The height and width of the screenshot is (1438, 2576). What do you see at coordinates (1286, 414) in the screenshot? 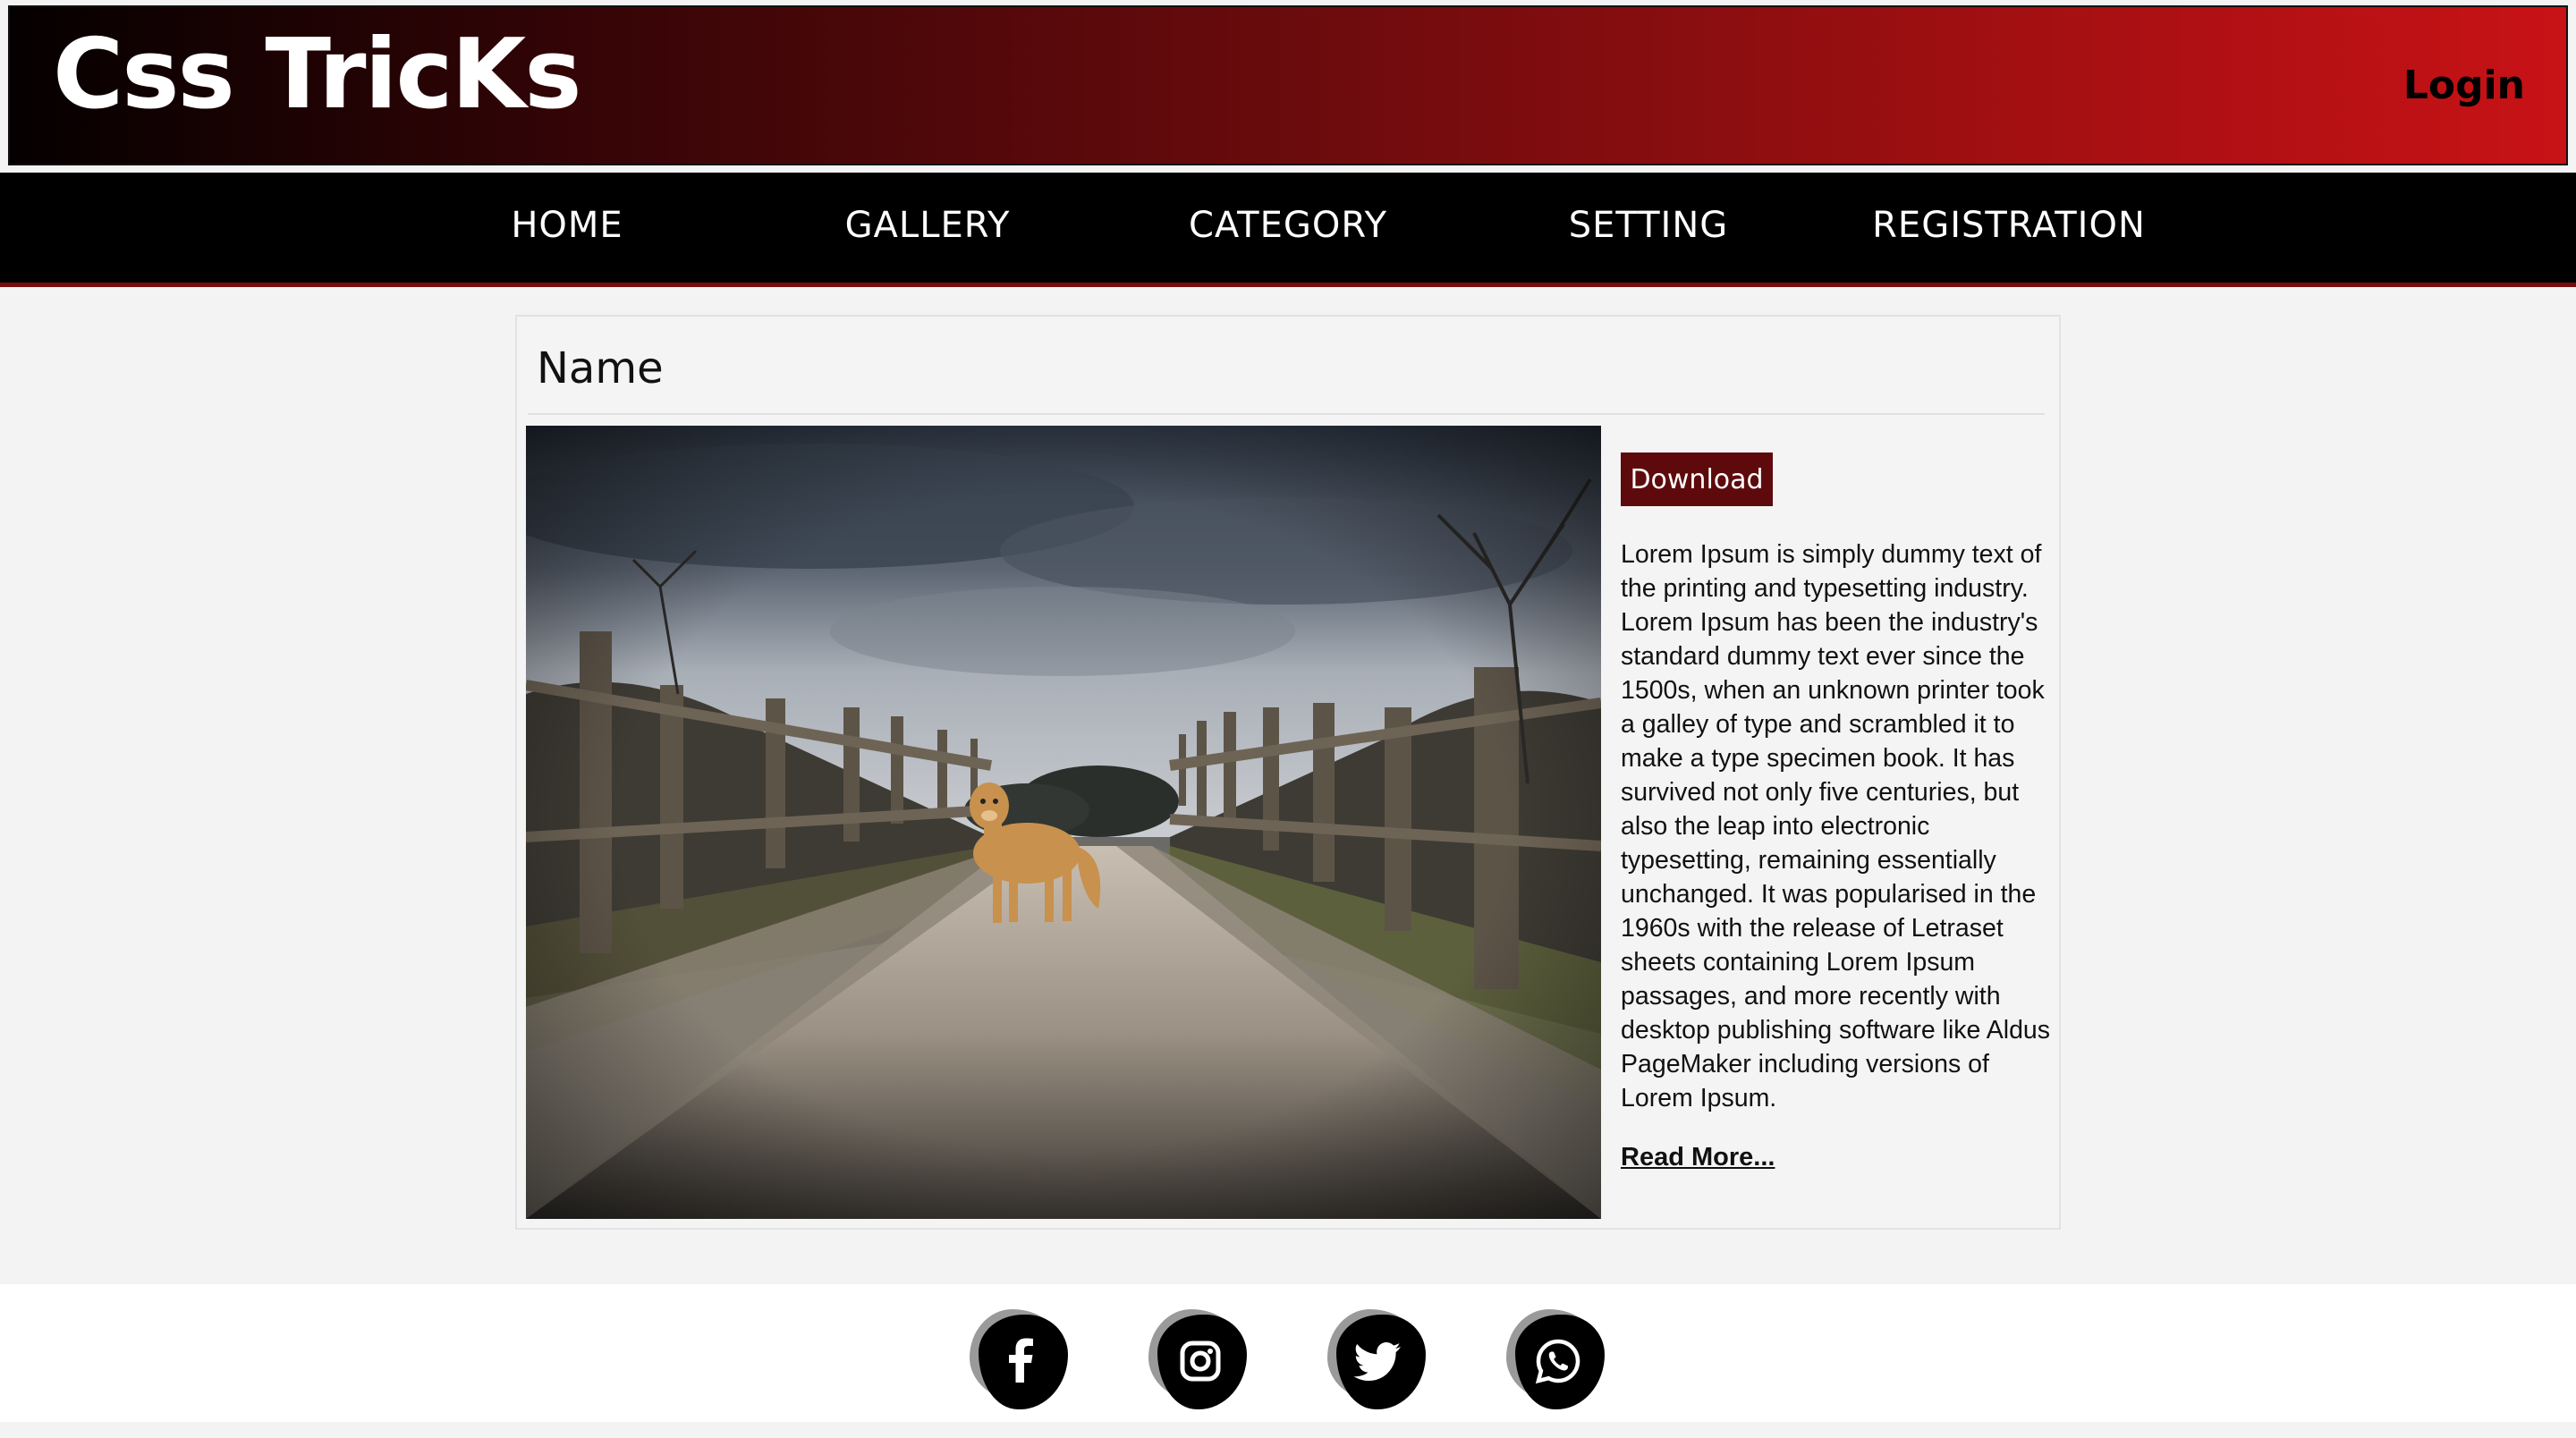
I see `card-divider` at bounding box center [1286, 414].